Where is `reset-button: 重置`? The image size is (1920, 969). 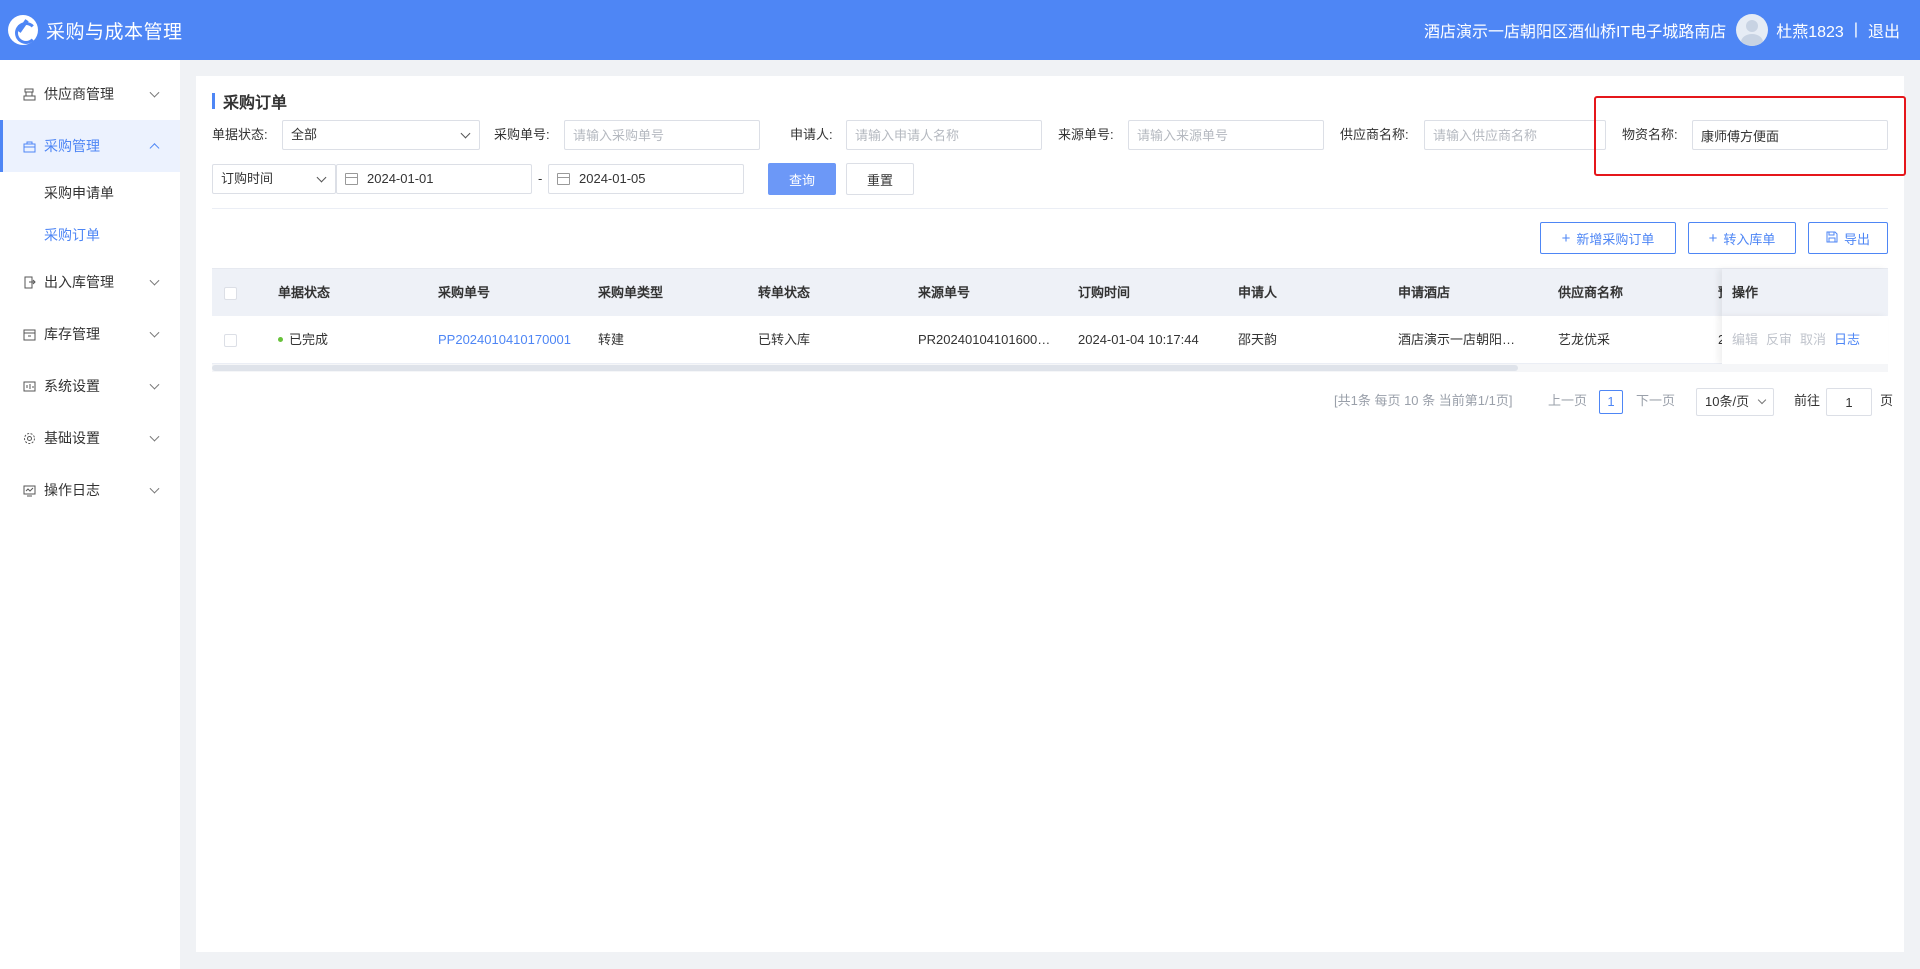 reset-button: 重置 is located at coordinates (880, 179).